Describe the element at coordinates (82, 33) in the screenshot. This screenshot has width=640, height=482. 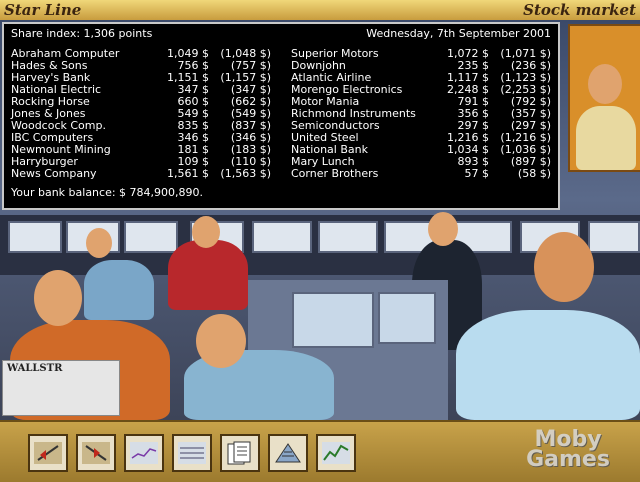
I see `share-index: Share index: 1,306 points` at that location.